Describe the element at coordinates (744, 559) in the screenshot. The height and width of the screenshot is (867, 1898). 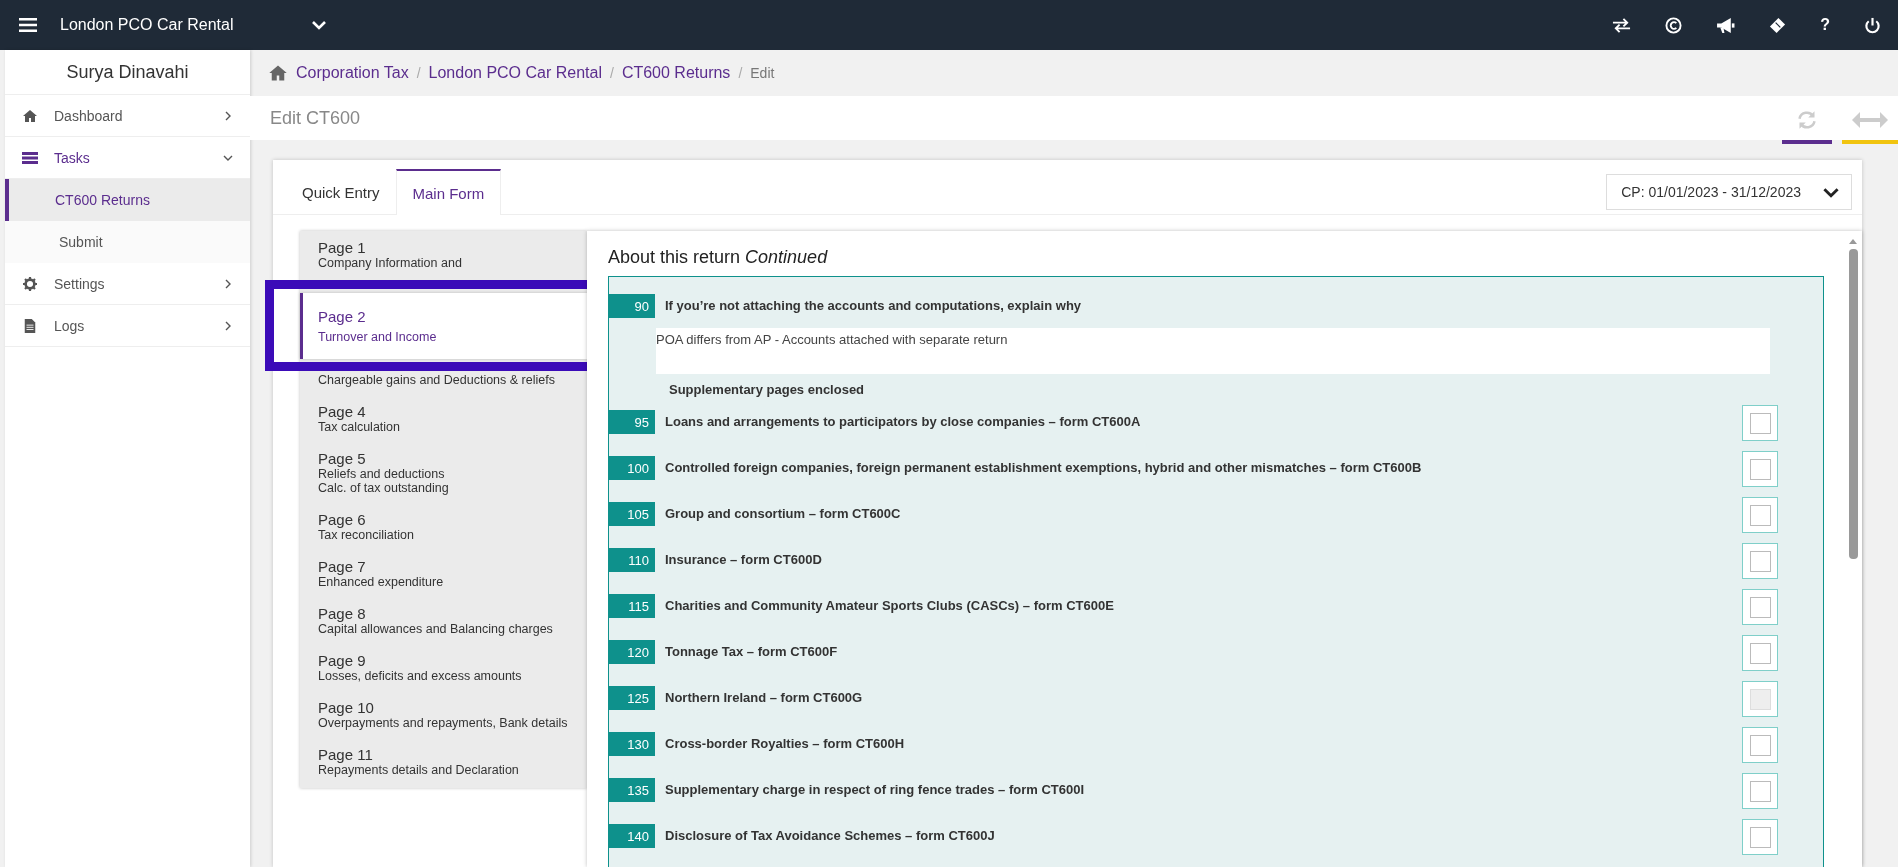
I see `field-label: Insurance – form CT600D` at that location.